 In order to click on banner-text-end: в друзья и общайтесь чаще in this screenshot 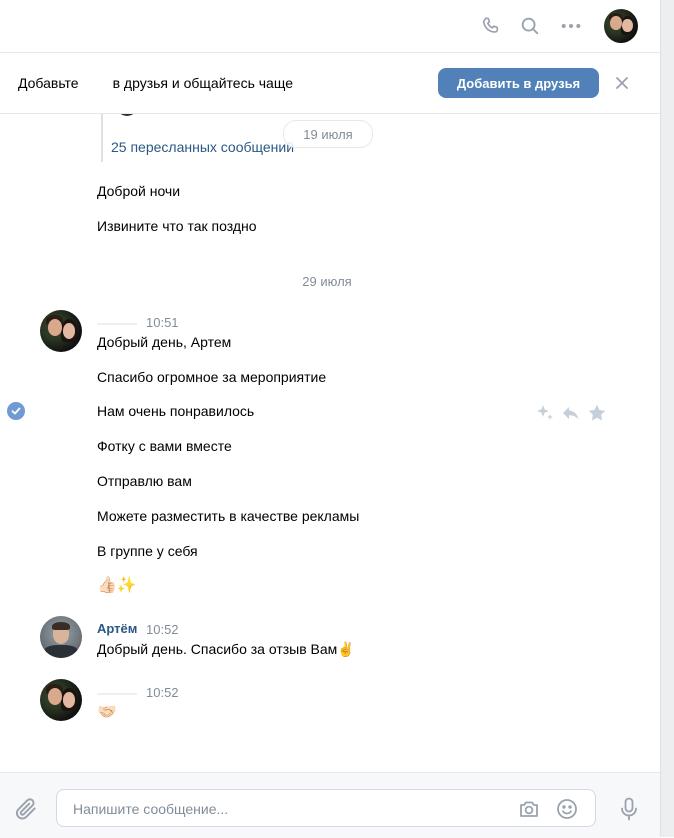, I will do `click(202, 83)`.